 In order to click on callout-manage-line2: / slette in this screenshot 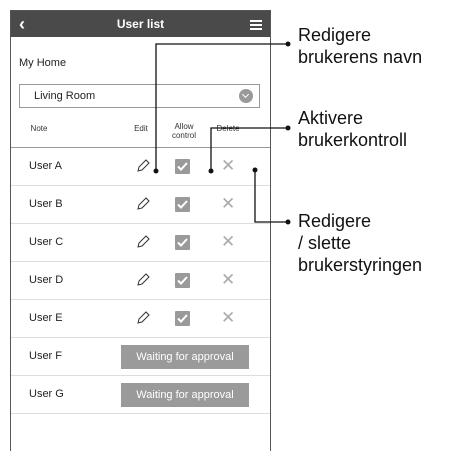, I will do `click(325, 243)`.